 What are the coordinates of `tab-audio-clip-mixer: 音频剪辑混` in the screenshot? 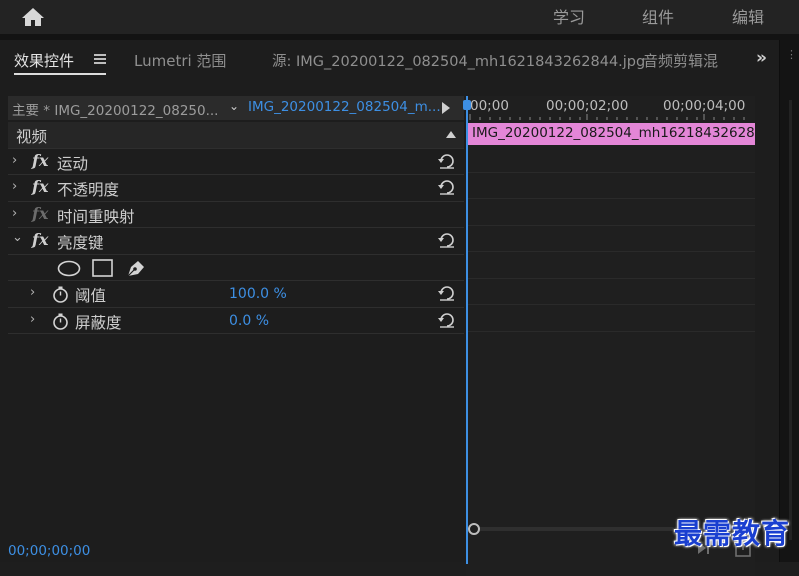 It's located at (680, 60).